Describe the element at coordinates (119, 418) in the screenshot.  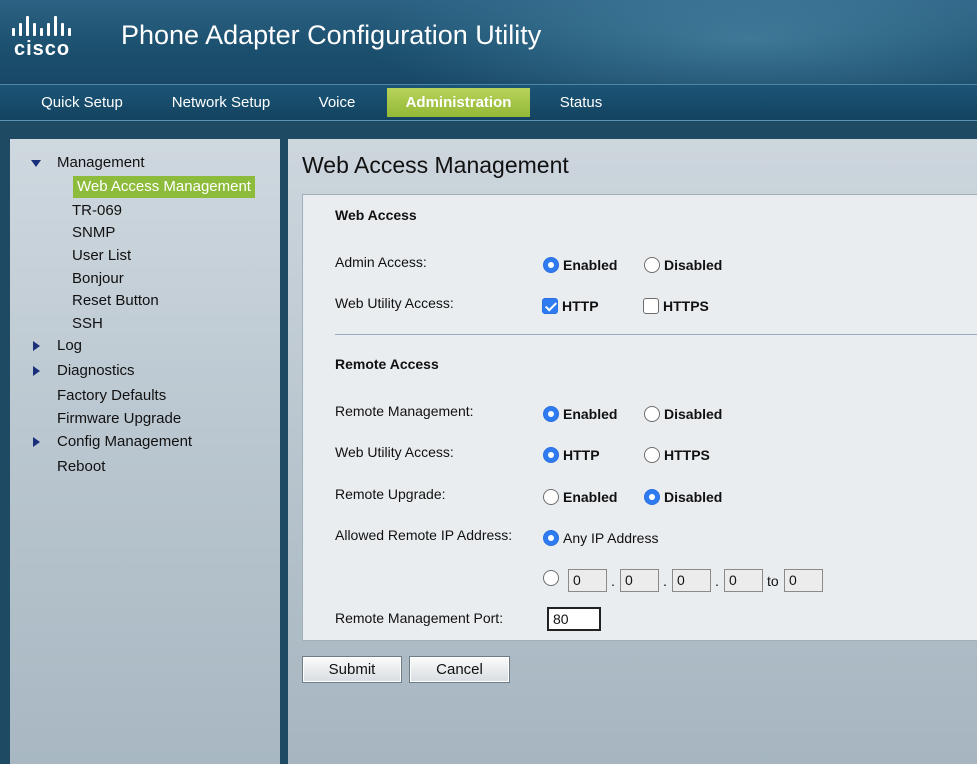
I see `sidebar-item-firmware-upgrade: Firmware Upgrade` at that location.